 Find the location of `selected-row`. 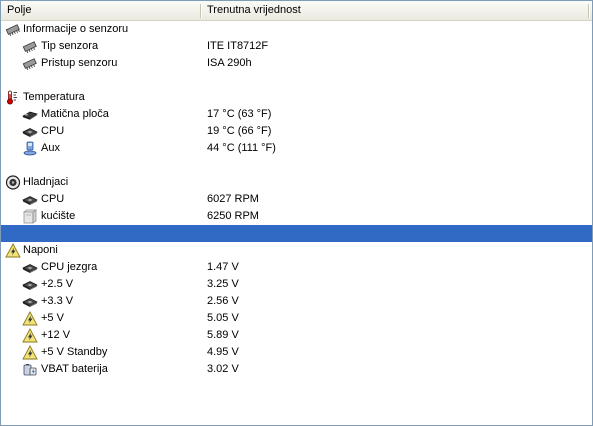

selected-row is located at coordinates (296, 233).